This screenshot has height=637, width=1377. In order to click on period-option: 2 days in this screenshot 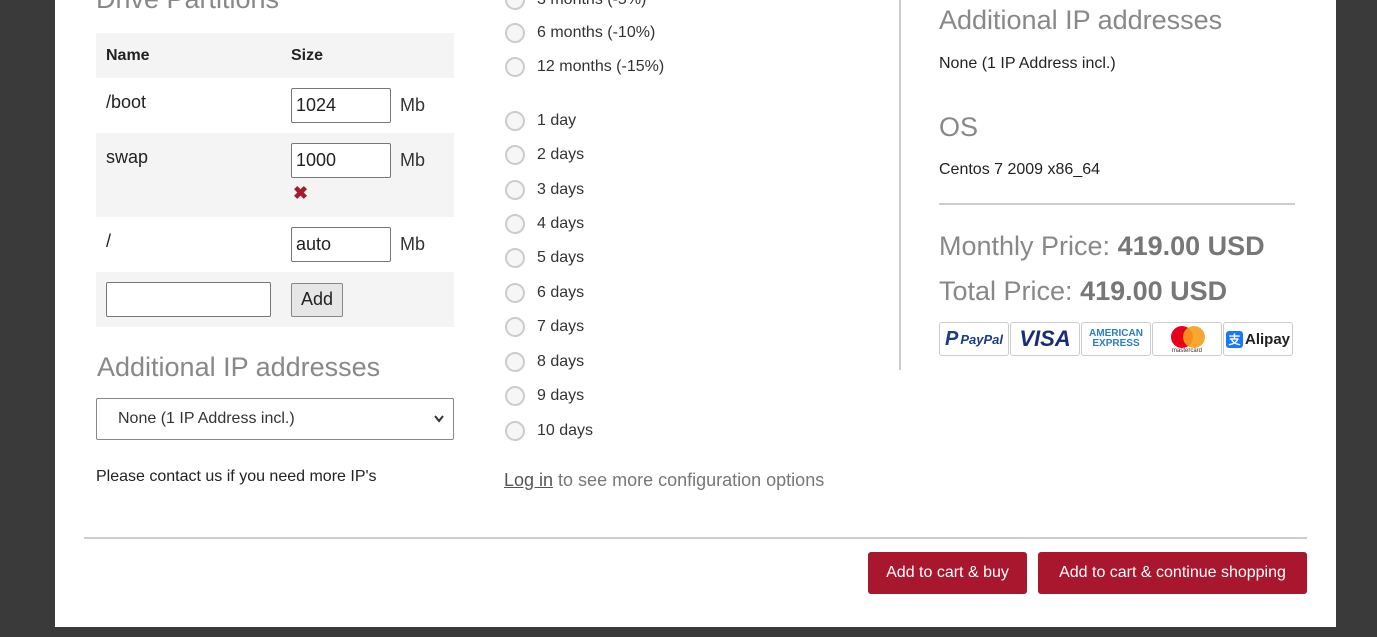, I will do `click(544, 155)`.